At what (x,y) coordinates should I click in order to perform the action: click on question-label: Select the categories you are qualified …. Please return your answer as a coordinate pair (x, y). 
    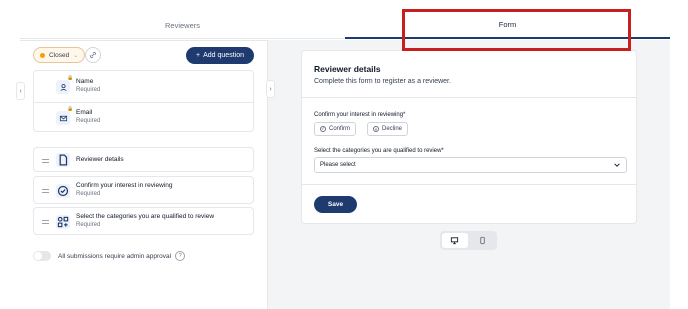
    Looking at the image, I should click on (145, 216).